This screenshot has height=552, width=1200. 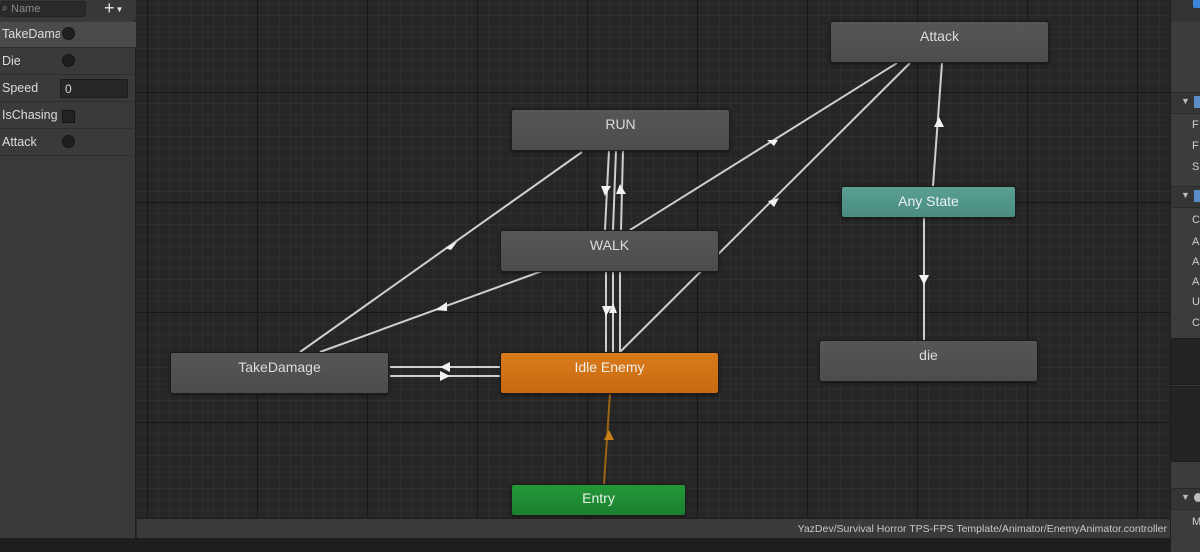 I want to click on state-label: Idle Enemy, so click(x=609, y=367).